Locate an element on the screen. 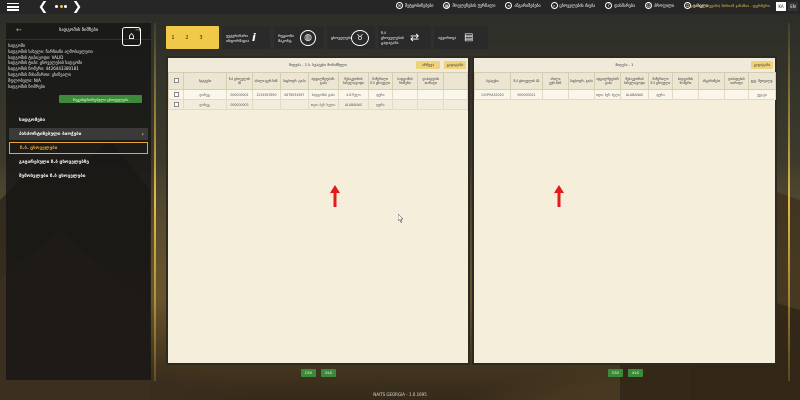 This screenshot has height=400, width=800. select-button: არჩევა is located at coordinates (428, 65).